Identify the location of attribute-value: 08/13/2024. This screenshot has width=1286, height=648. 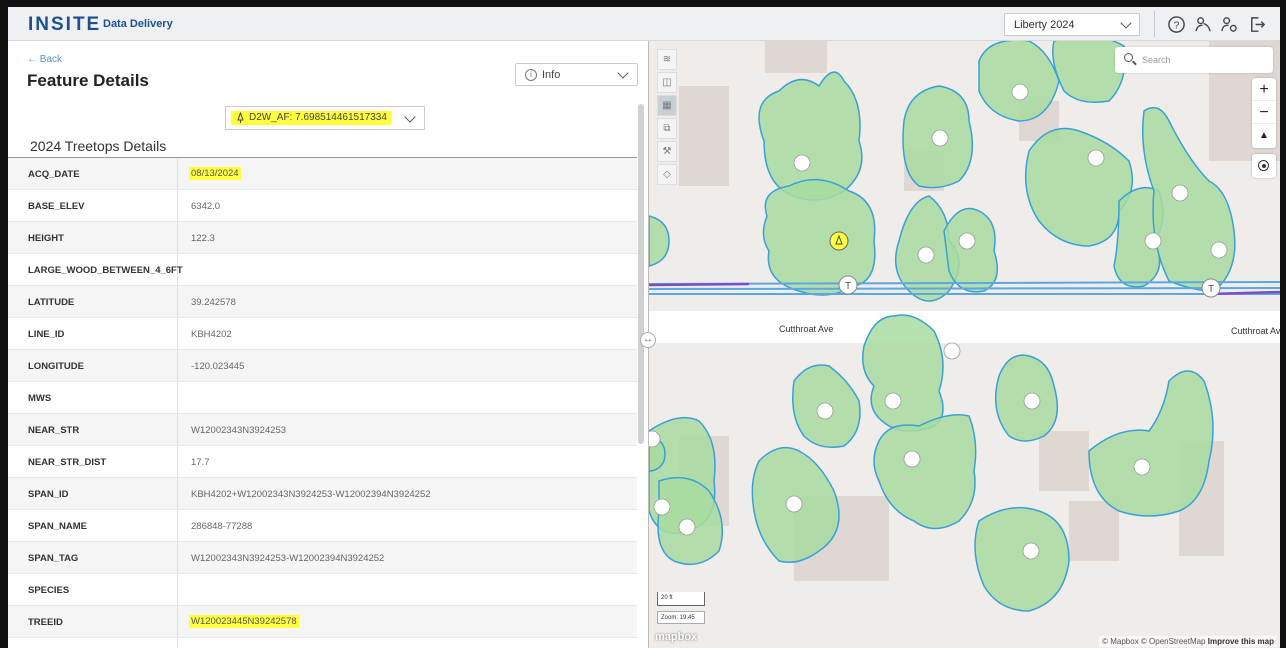
(215, 173).